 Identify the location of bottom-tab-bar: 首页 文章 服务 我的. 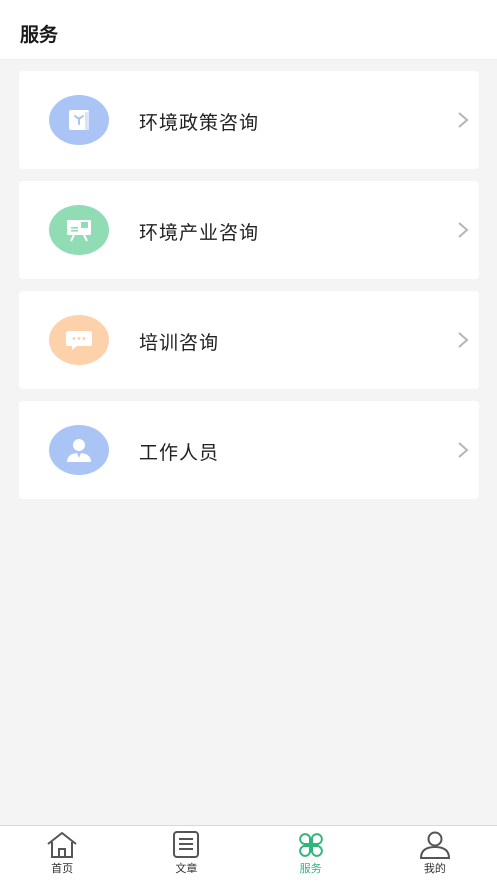
(248, 854).